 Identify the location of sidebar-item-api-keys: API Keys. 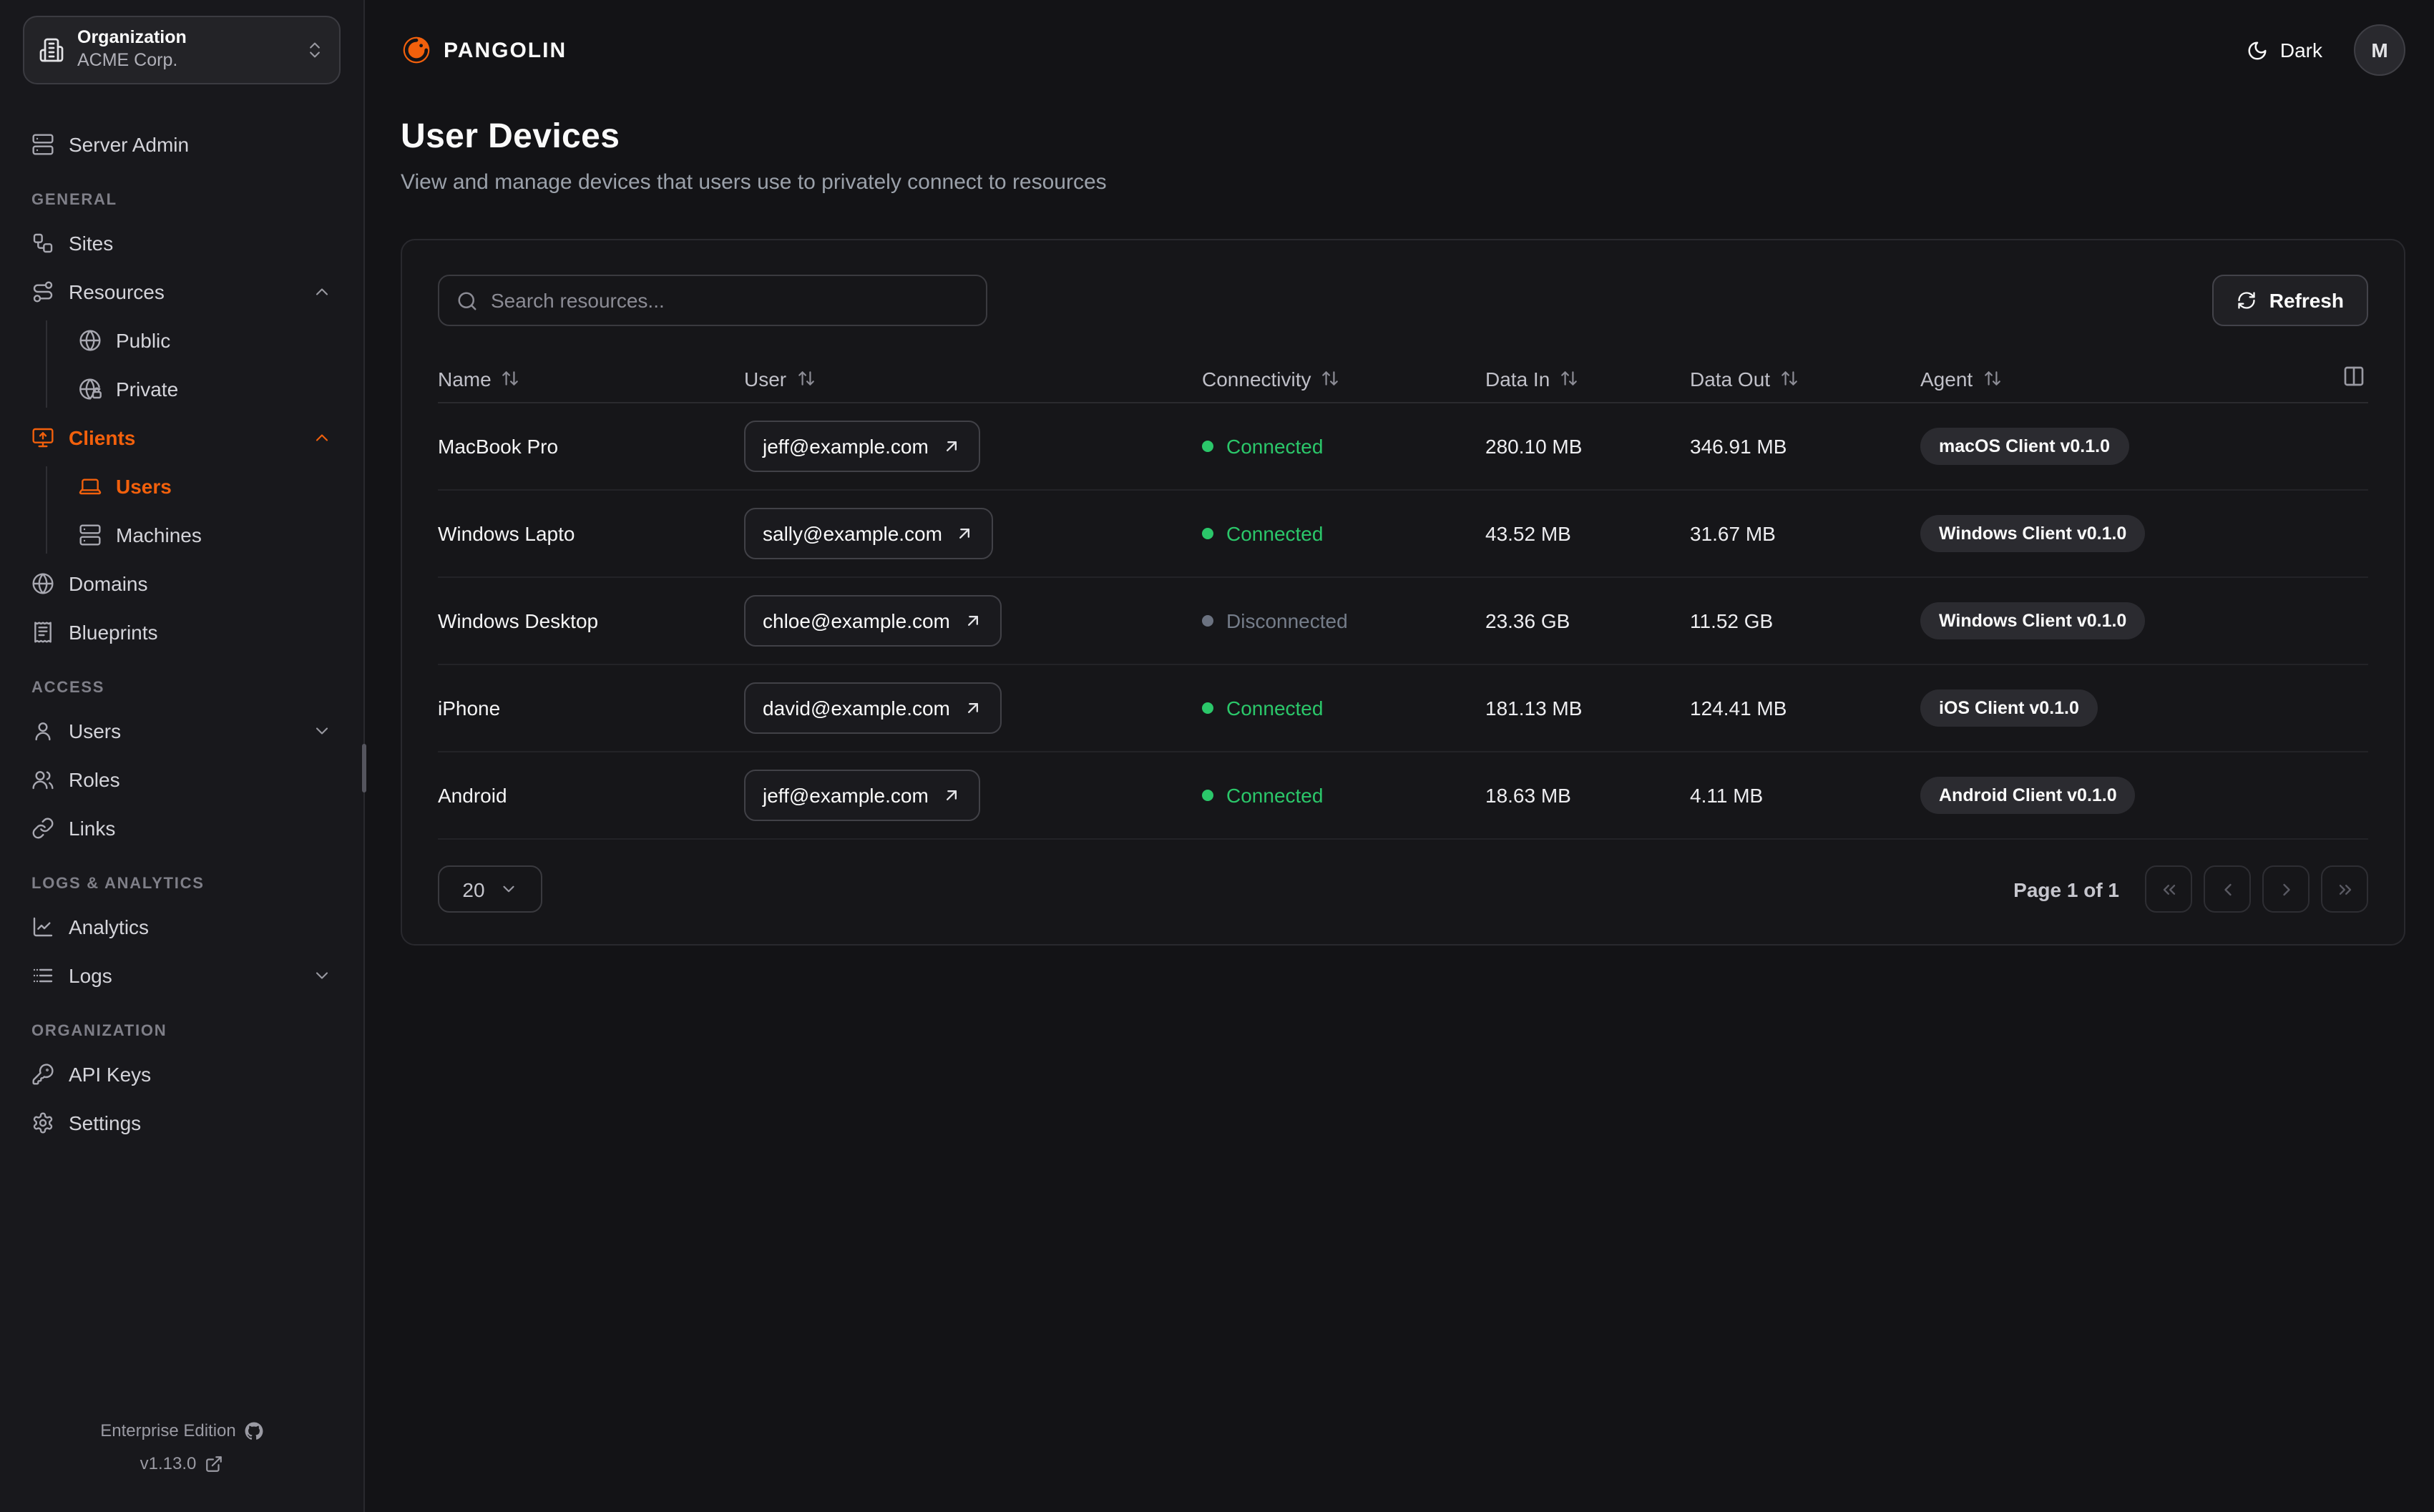
(181, 1073).